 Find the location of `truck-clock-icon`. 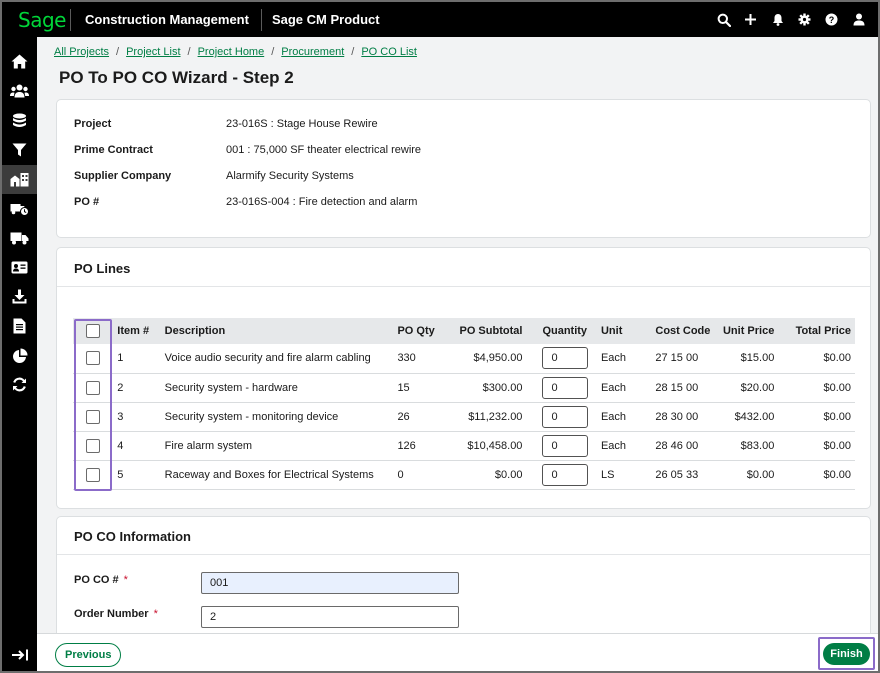

truck-clock-icon is located at coordinates (19, 208).